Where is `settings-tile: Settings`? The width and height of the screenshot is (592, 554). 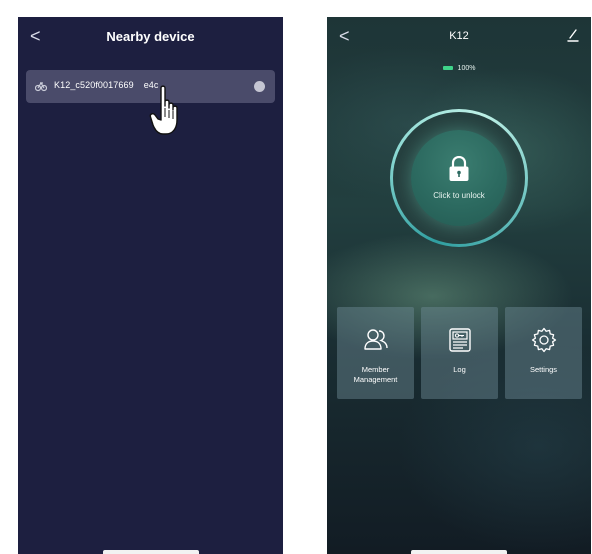
settings-tile: Settings is located at coordinates (543, 353).